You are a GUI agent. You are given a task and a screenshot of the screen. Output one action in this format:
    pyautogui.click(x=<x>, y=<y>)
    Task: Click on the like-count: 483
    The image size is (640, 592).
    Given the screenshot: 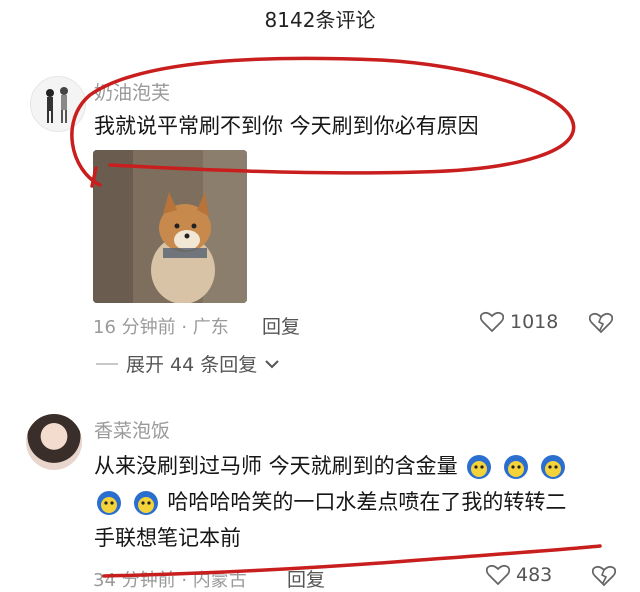 What is the action you would take?
    pyautogui.click(x=534, y=575)
    